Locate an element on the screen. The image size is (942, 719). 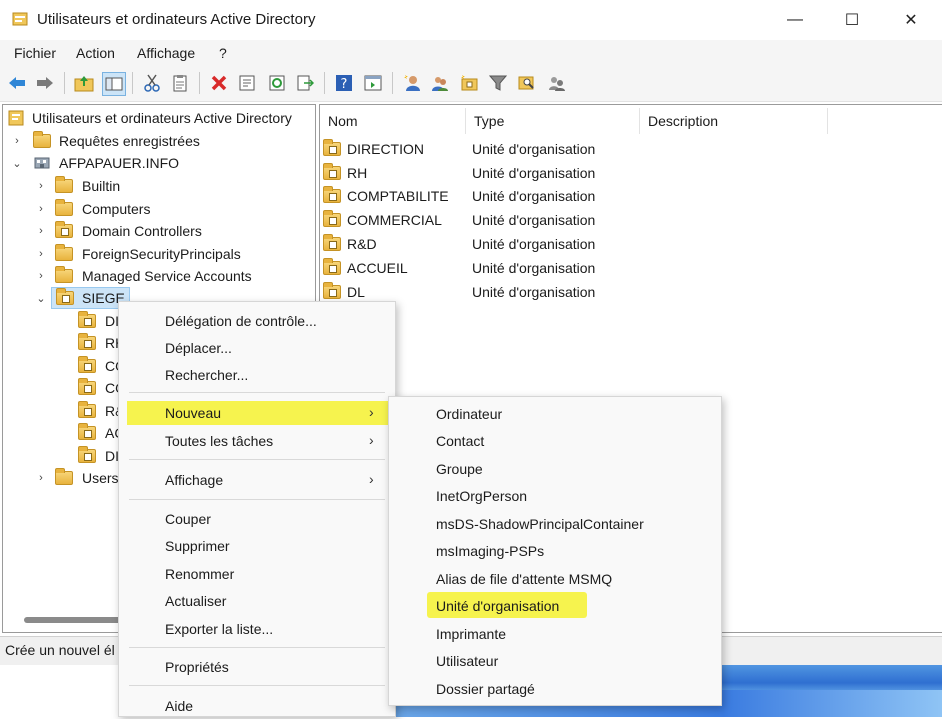
maximize-icon: ☐ is located at coordinates (852, 20).